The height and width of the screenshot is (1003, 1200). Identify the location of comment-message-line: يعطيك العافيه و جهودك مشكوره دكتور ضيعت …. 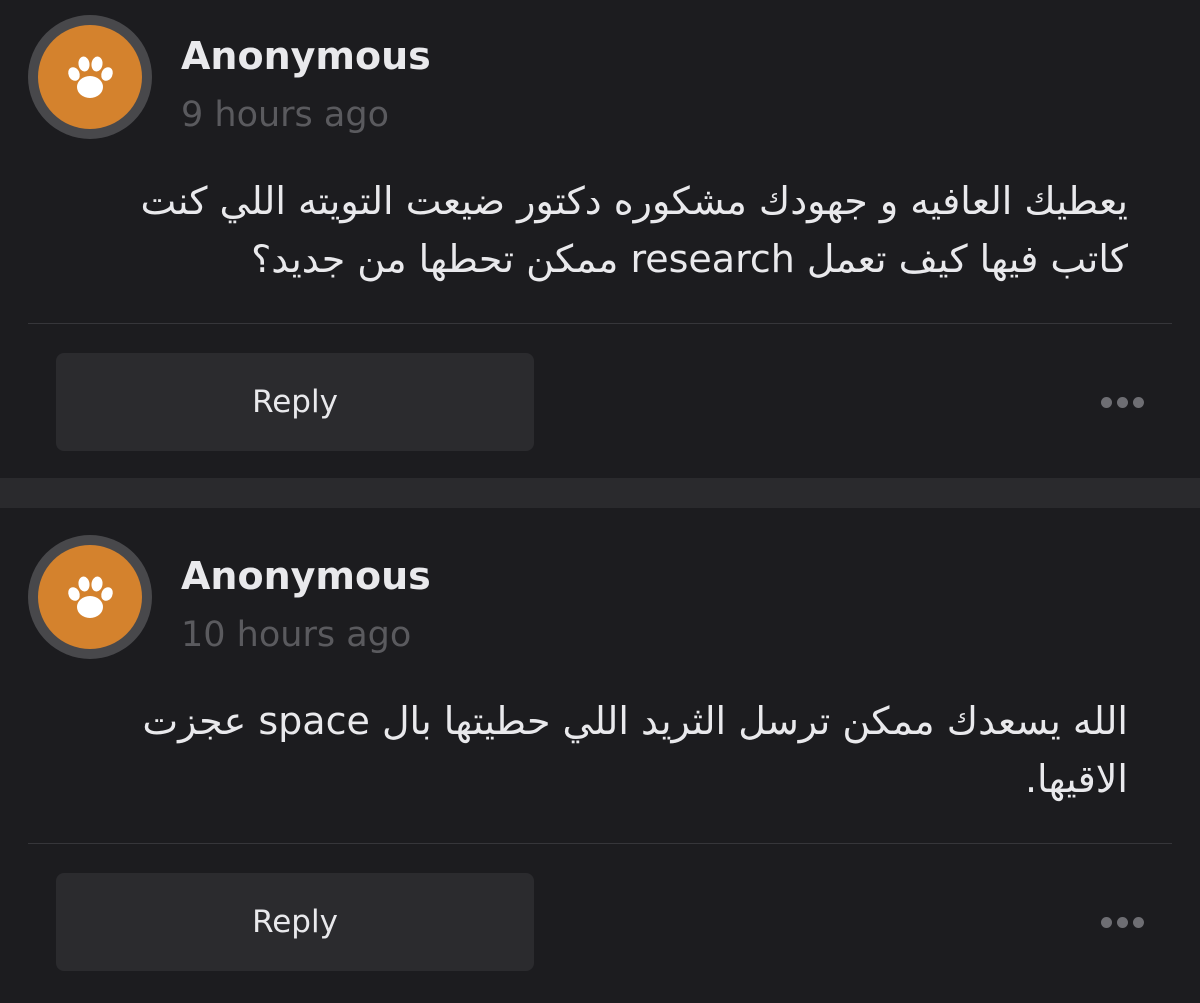
(634, 201).